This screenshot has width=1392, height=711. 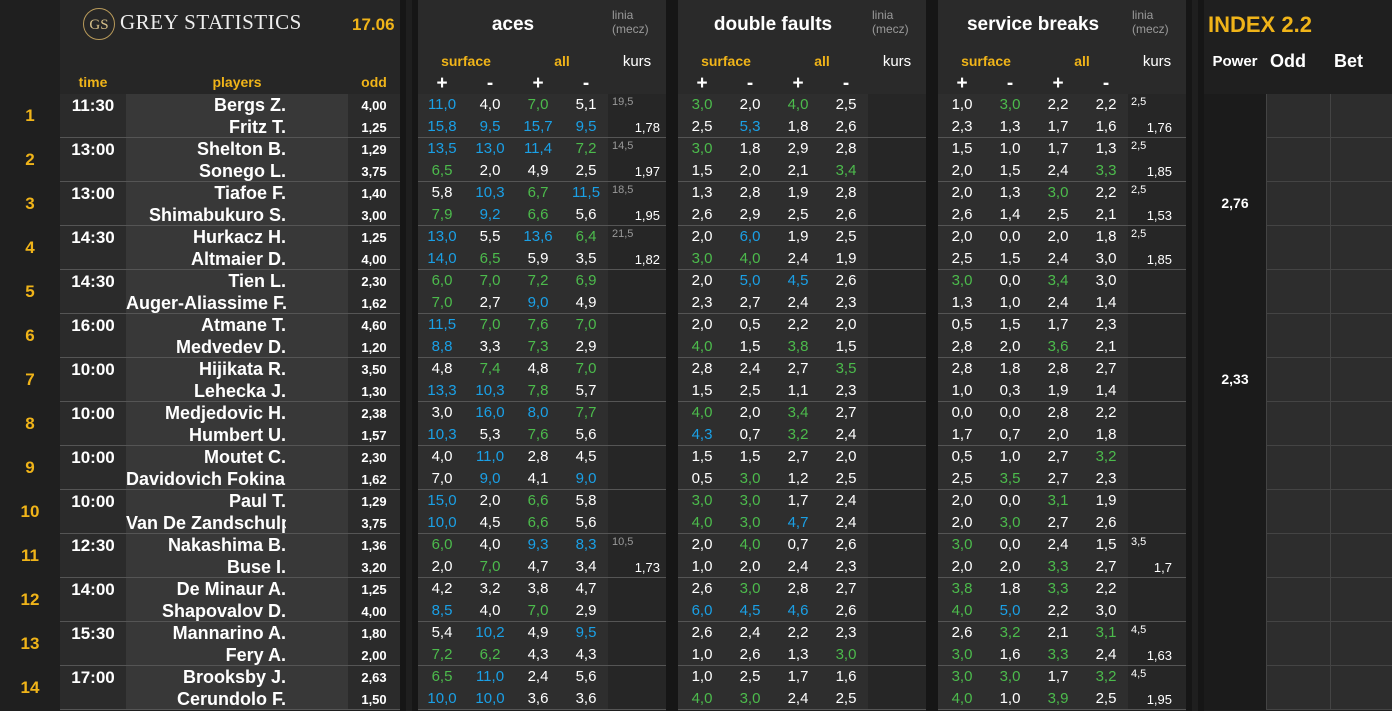 I want to click on aces-line: 21,5, so click(x=623, y=234).